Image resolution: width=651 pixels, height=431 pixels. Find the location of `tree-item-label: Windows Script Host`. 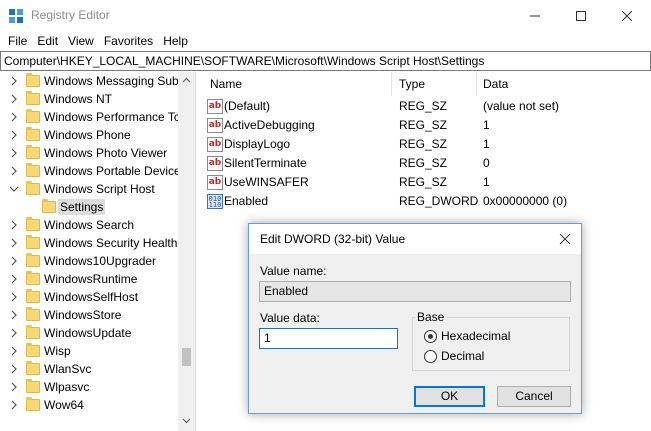

tree-item-label: Windows Script Host is located at coordinates (99, 189).